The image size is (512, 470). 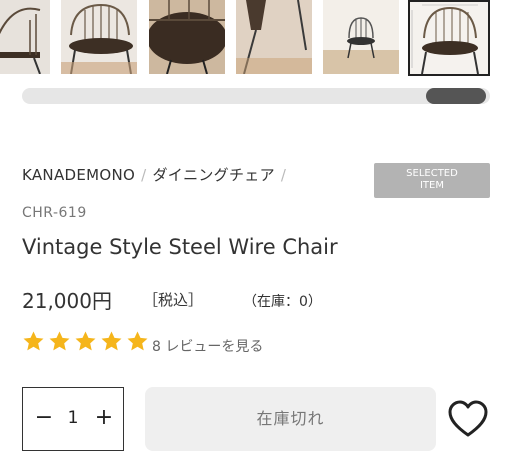 I want to click on product-price: 21,000円, so click(x=67, y=301).